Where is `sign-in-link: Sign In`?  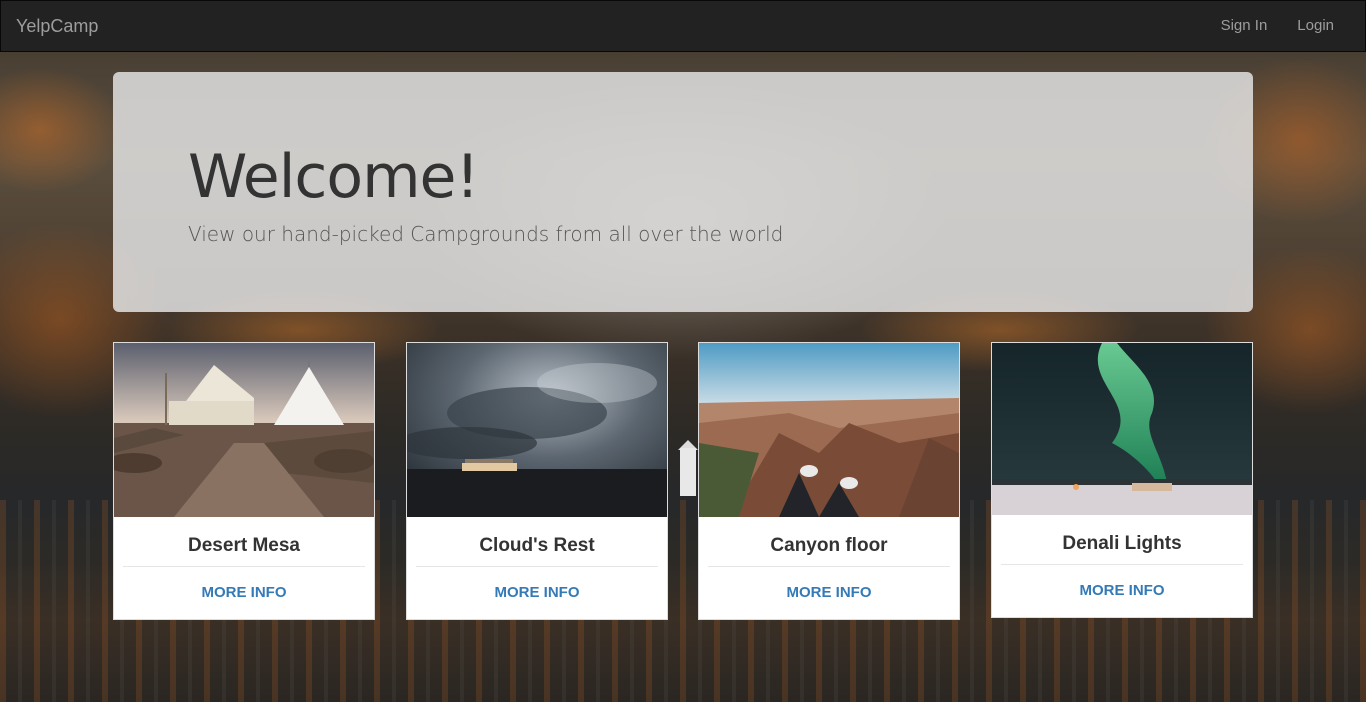
sign-in-link: Sign In is located at coordinates (1244, 26).